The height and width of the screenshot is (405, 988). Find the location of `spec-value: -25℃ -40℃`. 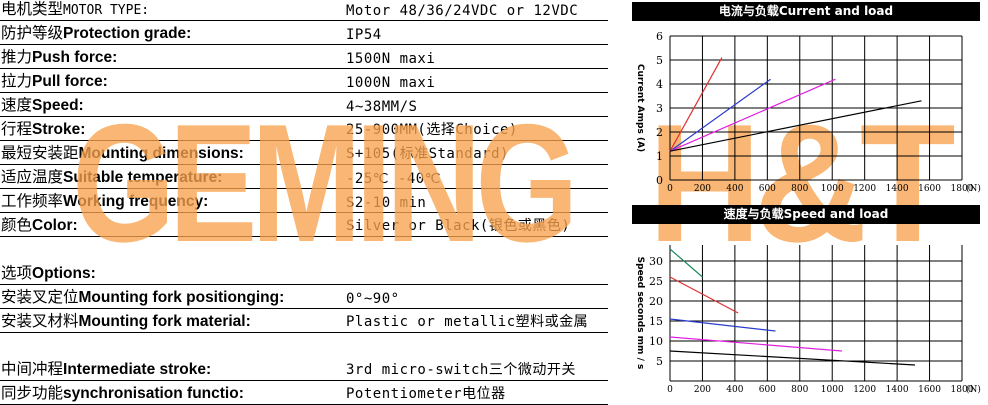

spec-value: -25℃ -40℃ is located at coordinates (393, 179).